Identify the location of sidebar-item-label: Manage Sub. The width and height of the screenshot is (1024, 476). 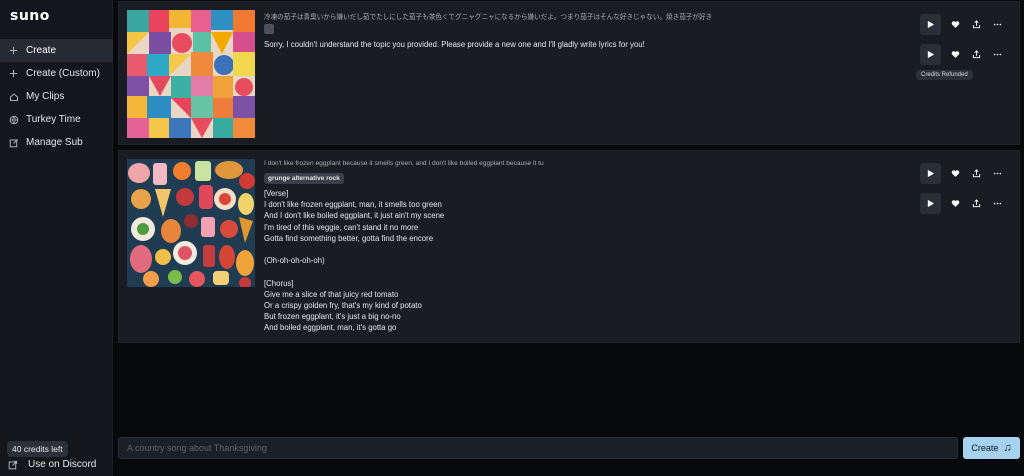
(54, 142).